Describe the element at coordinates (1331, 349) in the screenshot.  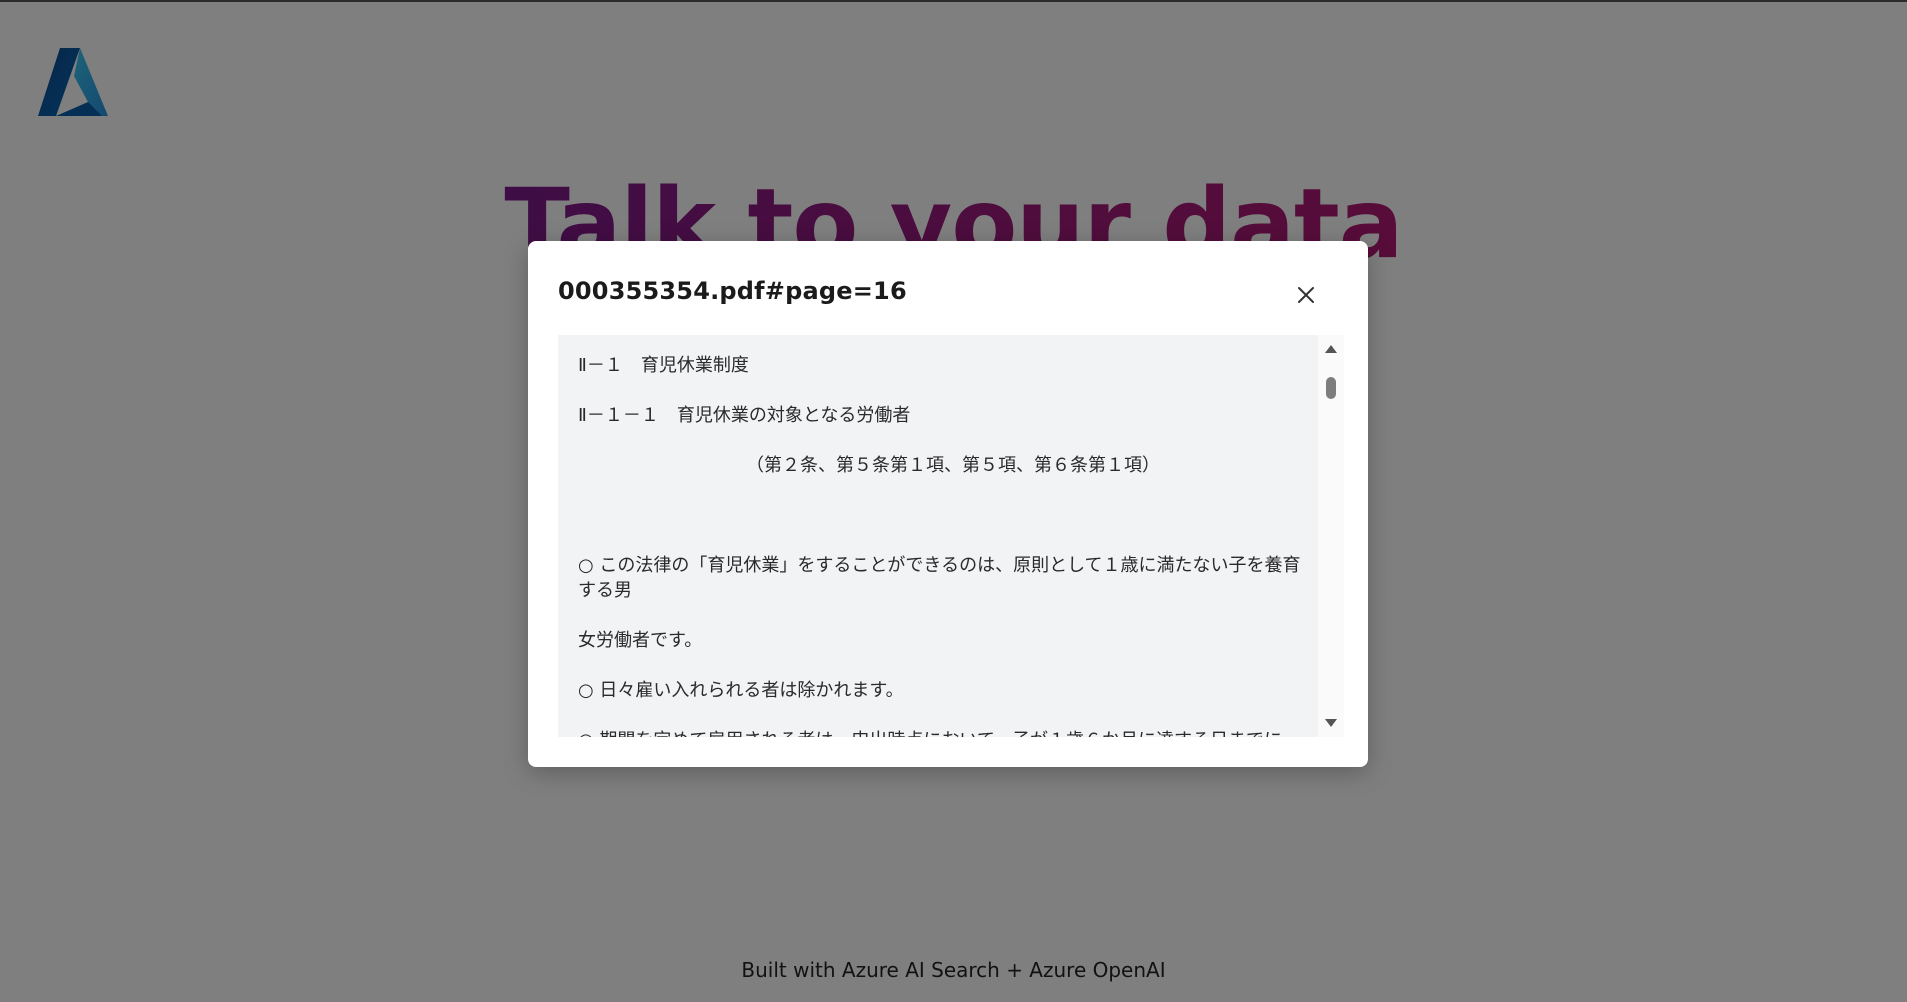
I see `scroll-up-icon` at that location.